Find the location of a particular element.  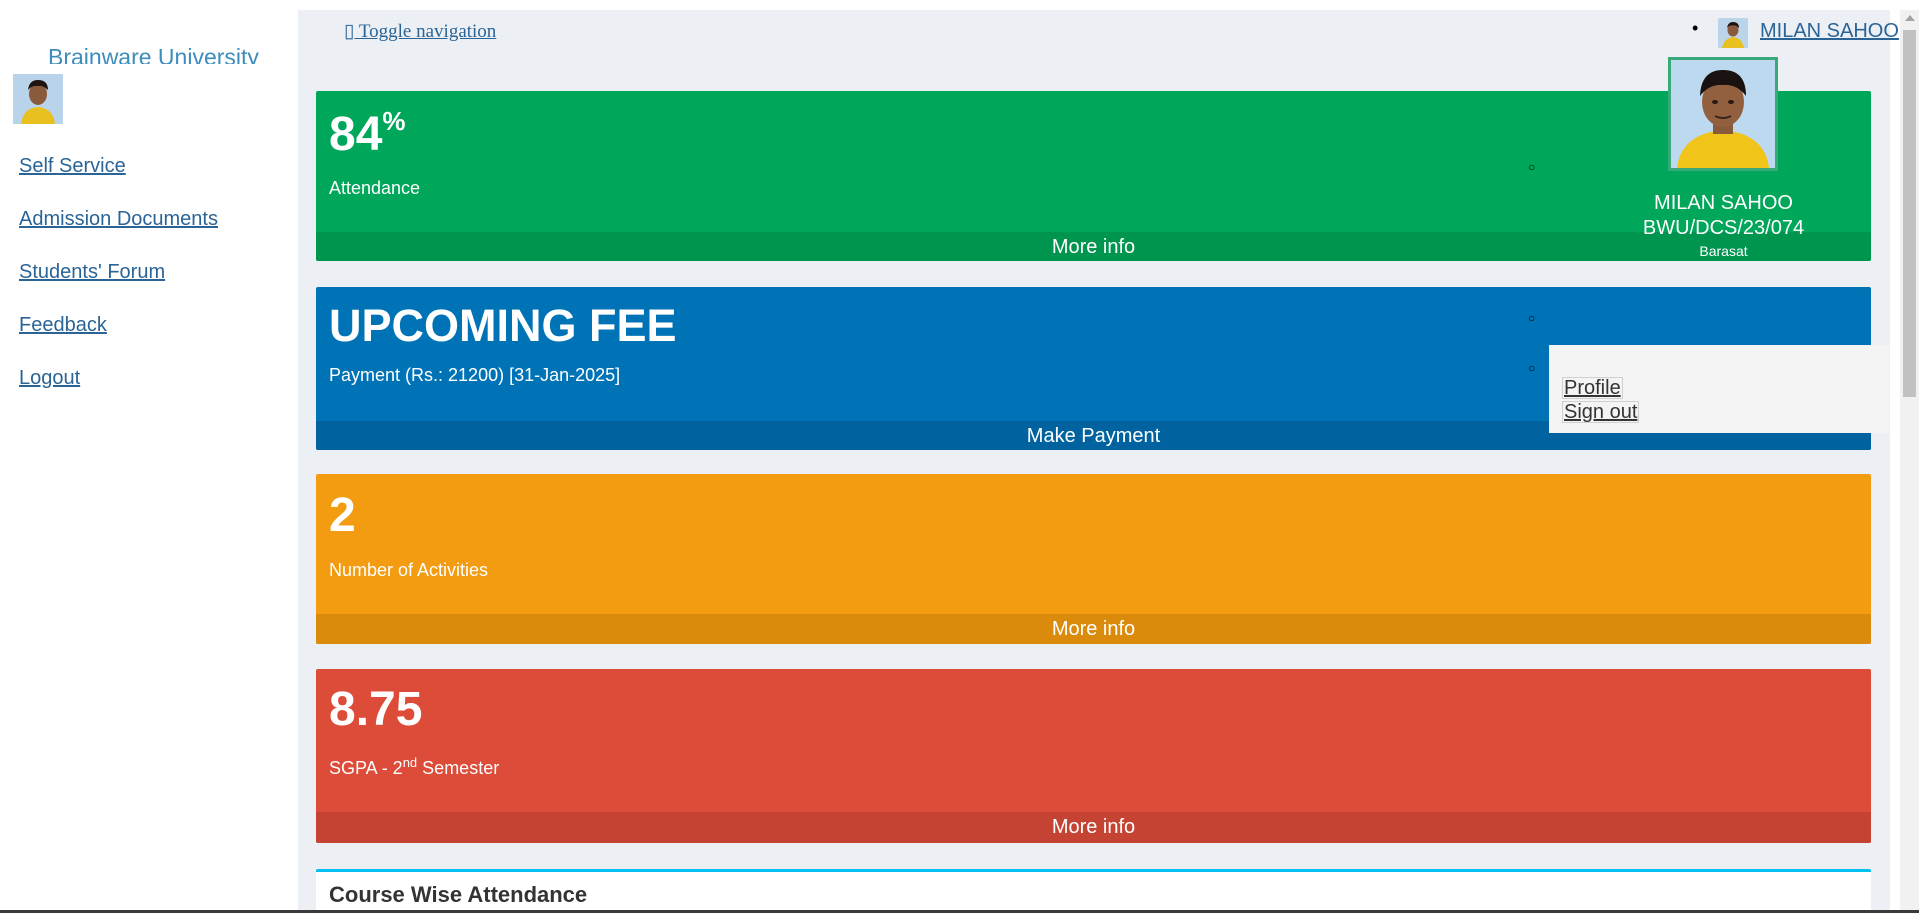

course-attendance-card: Course Wise Attendance is located at coordinates (1093, 891).